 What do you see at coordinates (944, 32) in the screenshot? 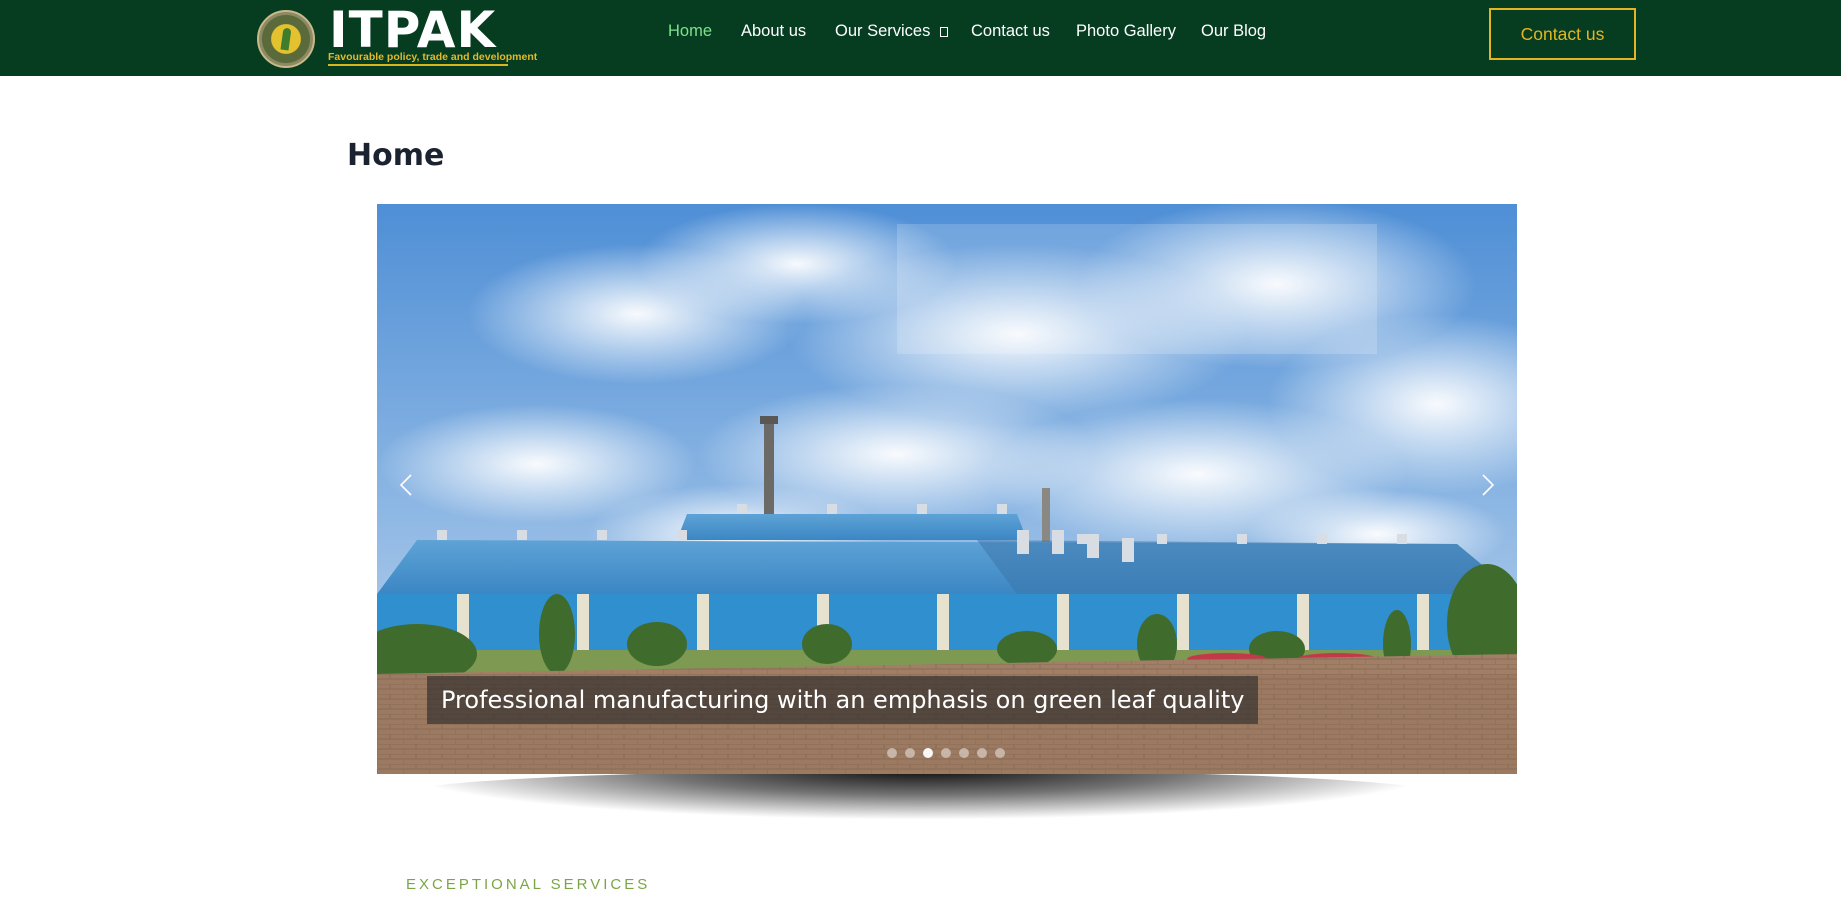
I see `dropdown-caret-icon` at bounding box center [944, 32].